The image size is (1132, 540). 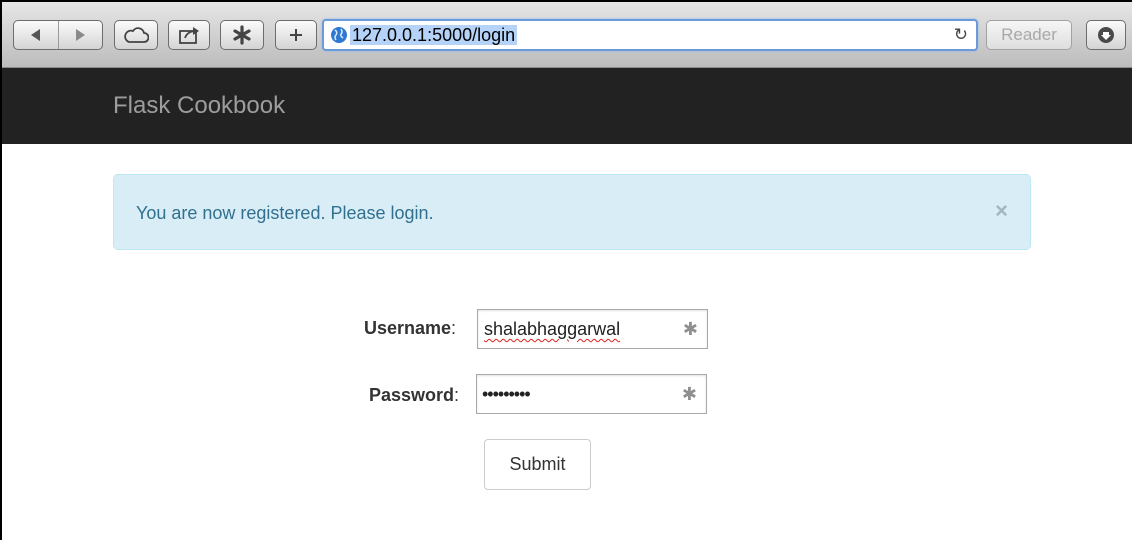 I want to click on share-button, so click(x=189, y=35).